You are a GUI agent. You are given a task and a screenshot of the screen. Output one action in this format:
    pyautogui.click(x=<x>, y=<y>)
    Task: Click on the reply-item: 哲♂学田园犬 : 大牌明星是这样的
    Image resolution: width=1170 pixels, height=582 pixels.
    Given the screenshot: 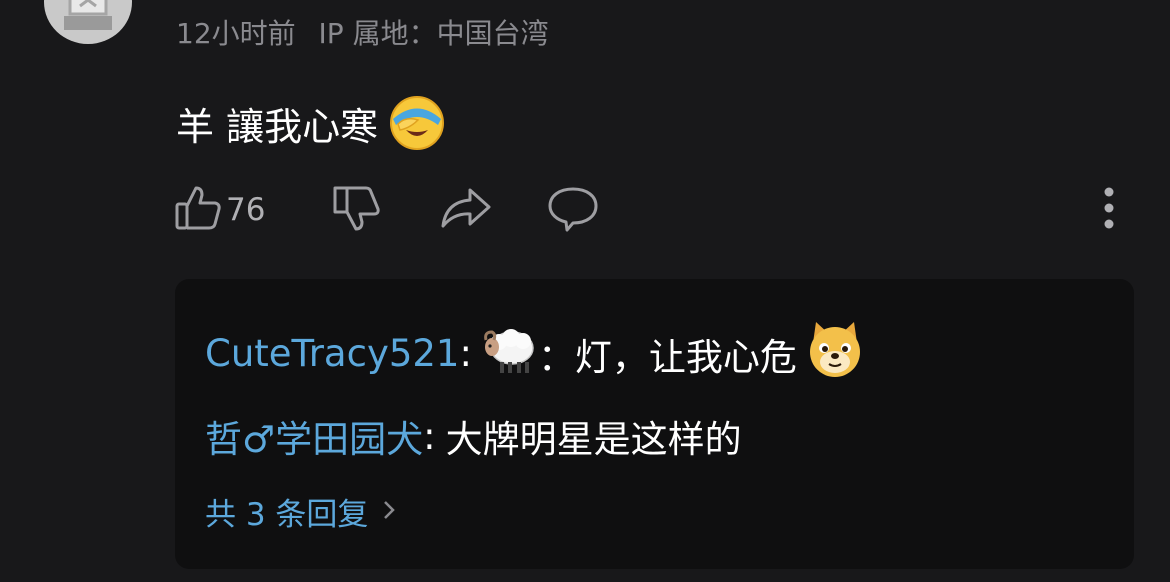 What is the action you would take?
    pyautogui.click(x=473, y=436)
    